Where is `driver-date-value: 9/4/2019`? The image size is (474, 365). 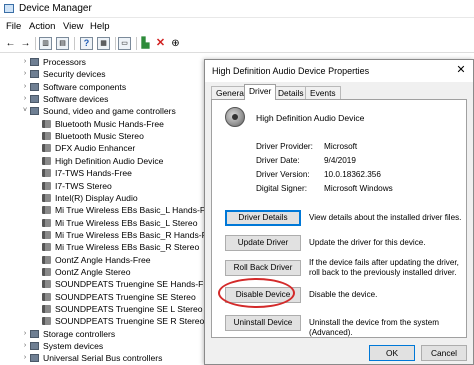
driver-date-value: 9/4/2019 is located at coordinates (340, 160).